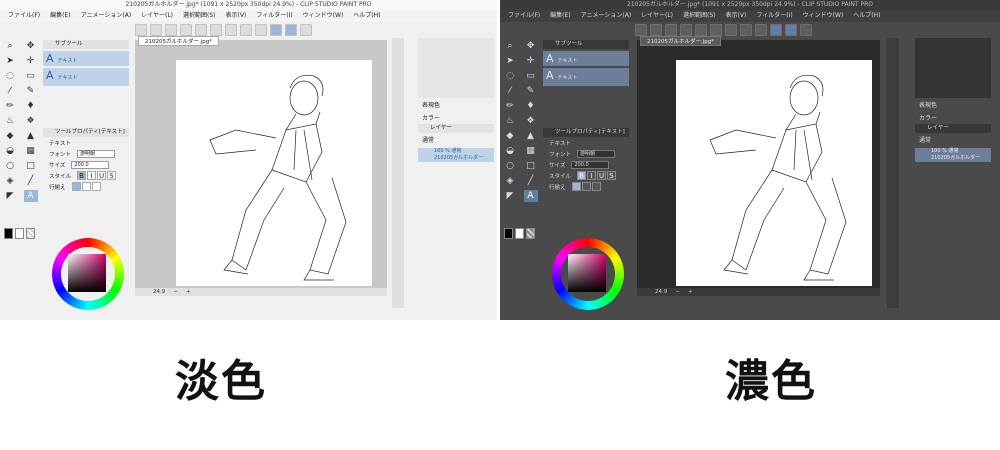  I want to click on menu-animation: アニメーション(A), so click(606, 16).